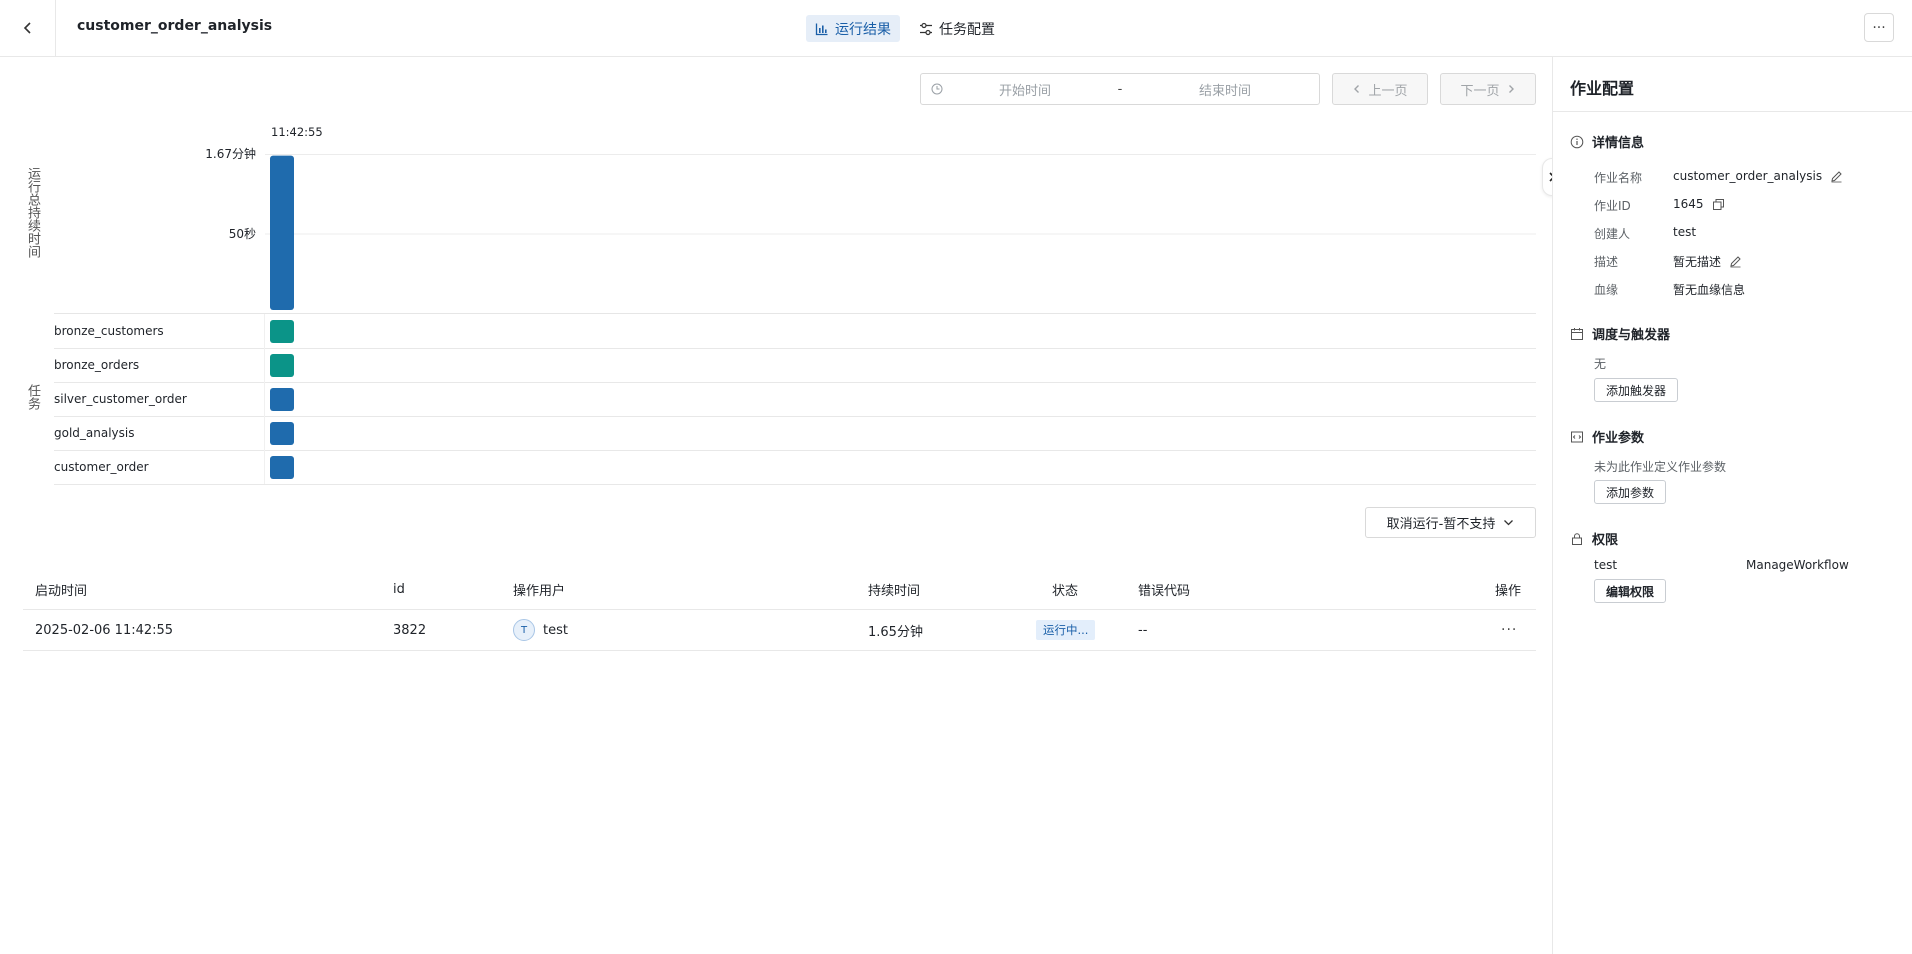  What do you see at coordinates (1797, 565) in the screenshot?
I see `permission-level: ManageWorkflow` at bounding box center [1797, 565].